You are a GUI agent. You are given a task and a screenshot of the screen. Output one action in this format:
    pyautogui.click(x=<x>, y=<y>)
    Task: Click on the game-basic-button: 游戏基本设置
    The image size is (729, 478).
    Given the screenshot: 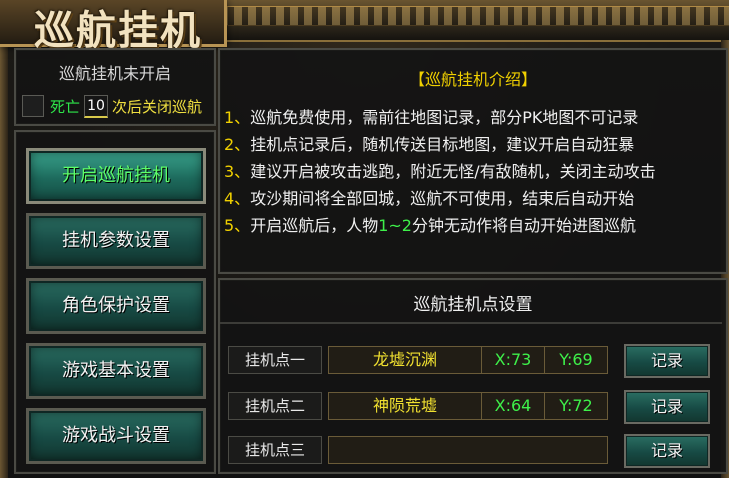 What is the action you would take?
    pyautogui.click(x=116, y=371)
    